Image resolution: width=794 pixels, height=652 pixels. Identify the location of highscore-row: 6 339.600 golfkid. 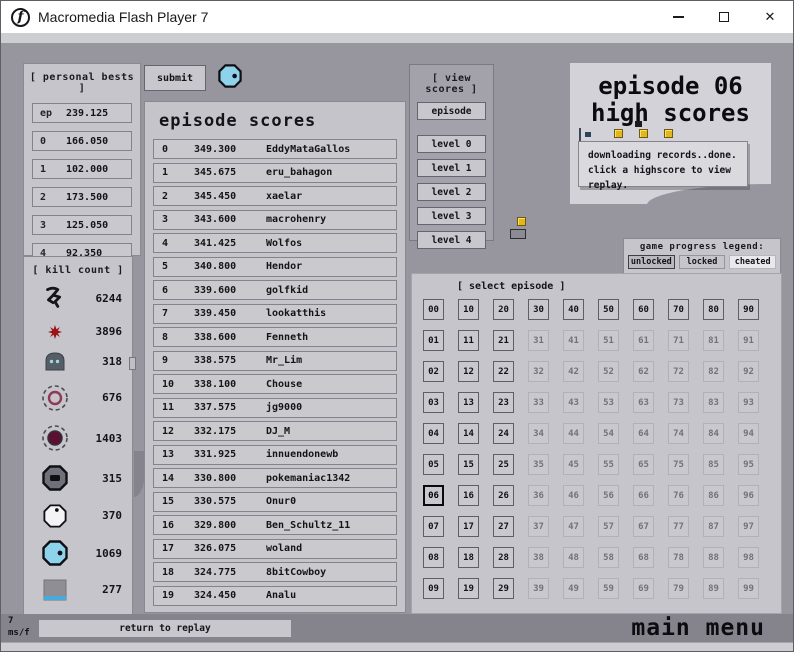
(275, 290).